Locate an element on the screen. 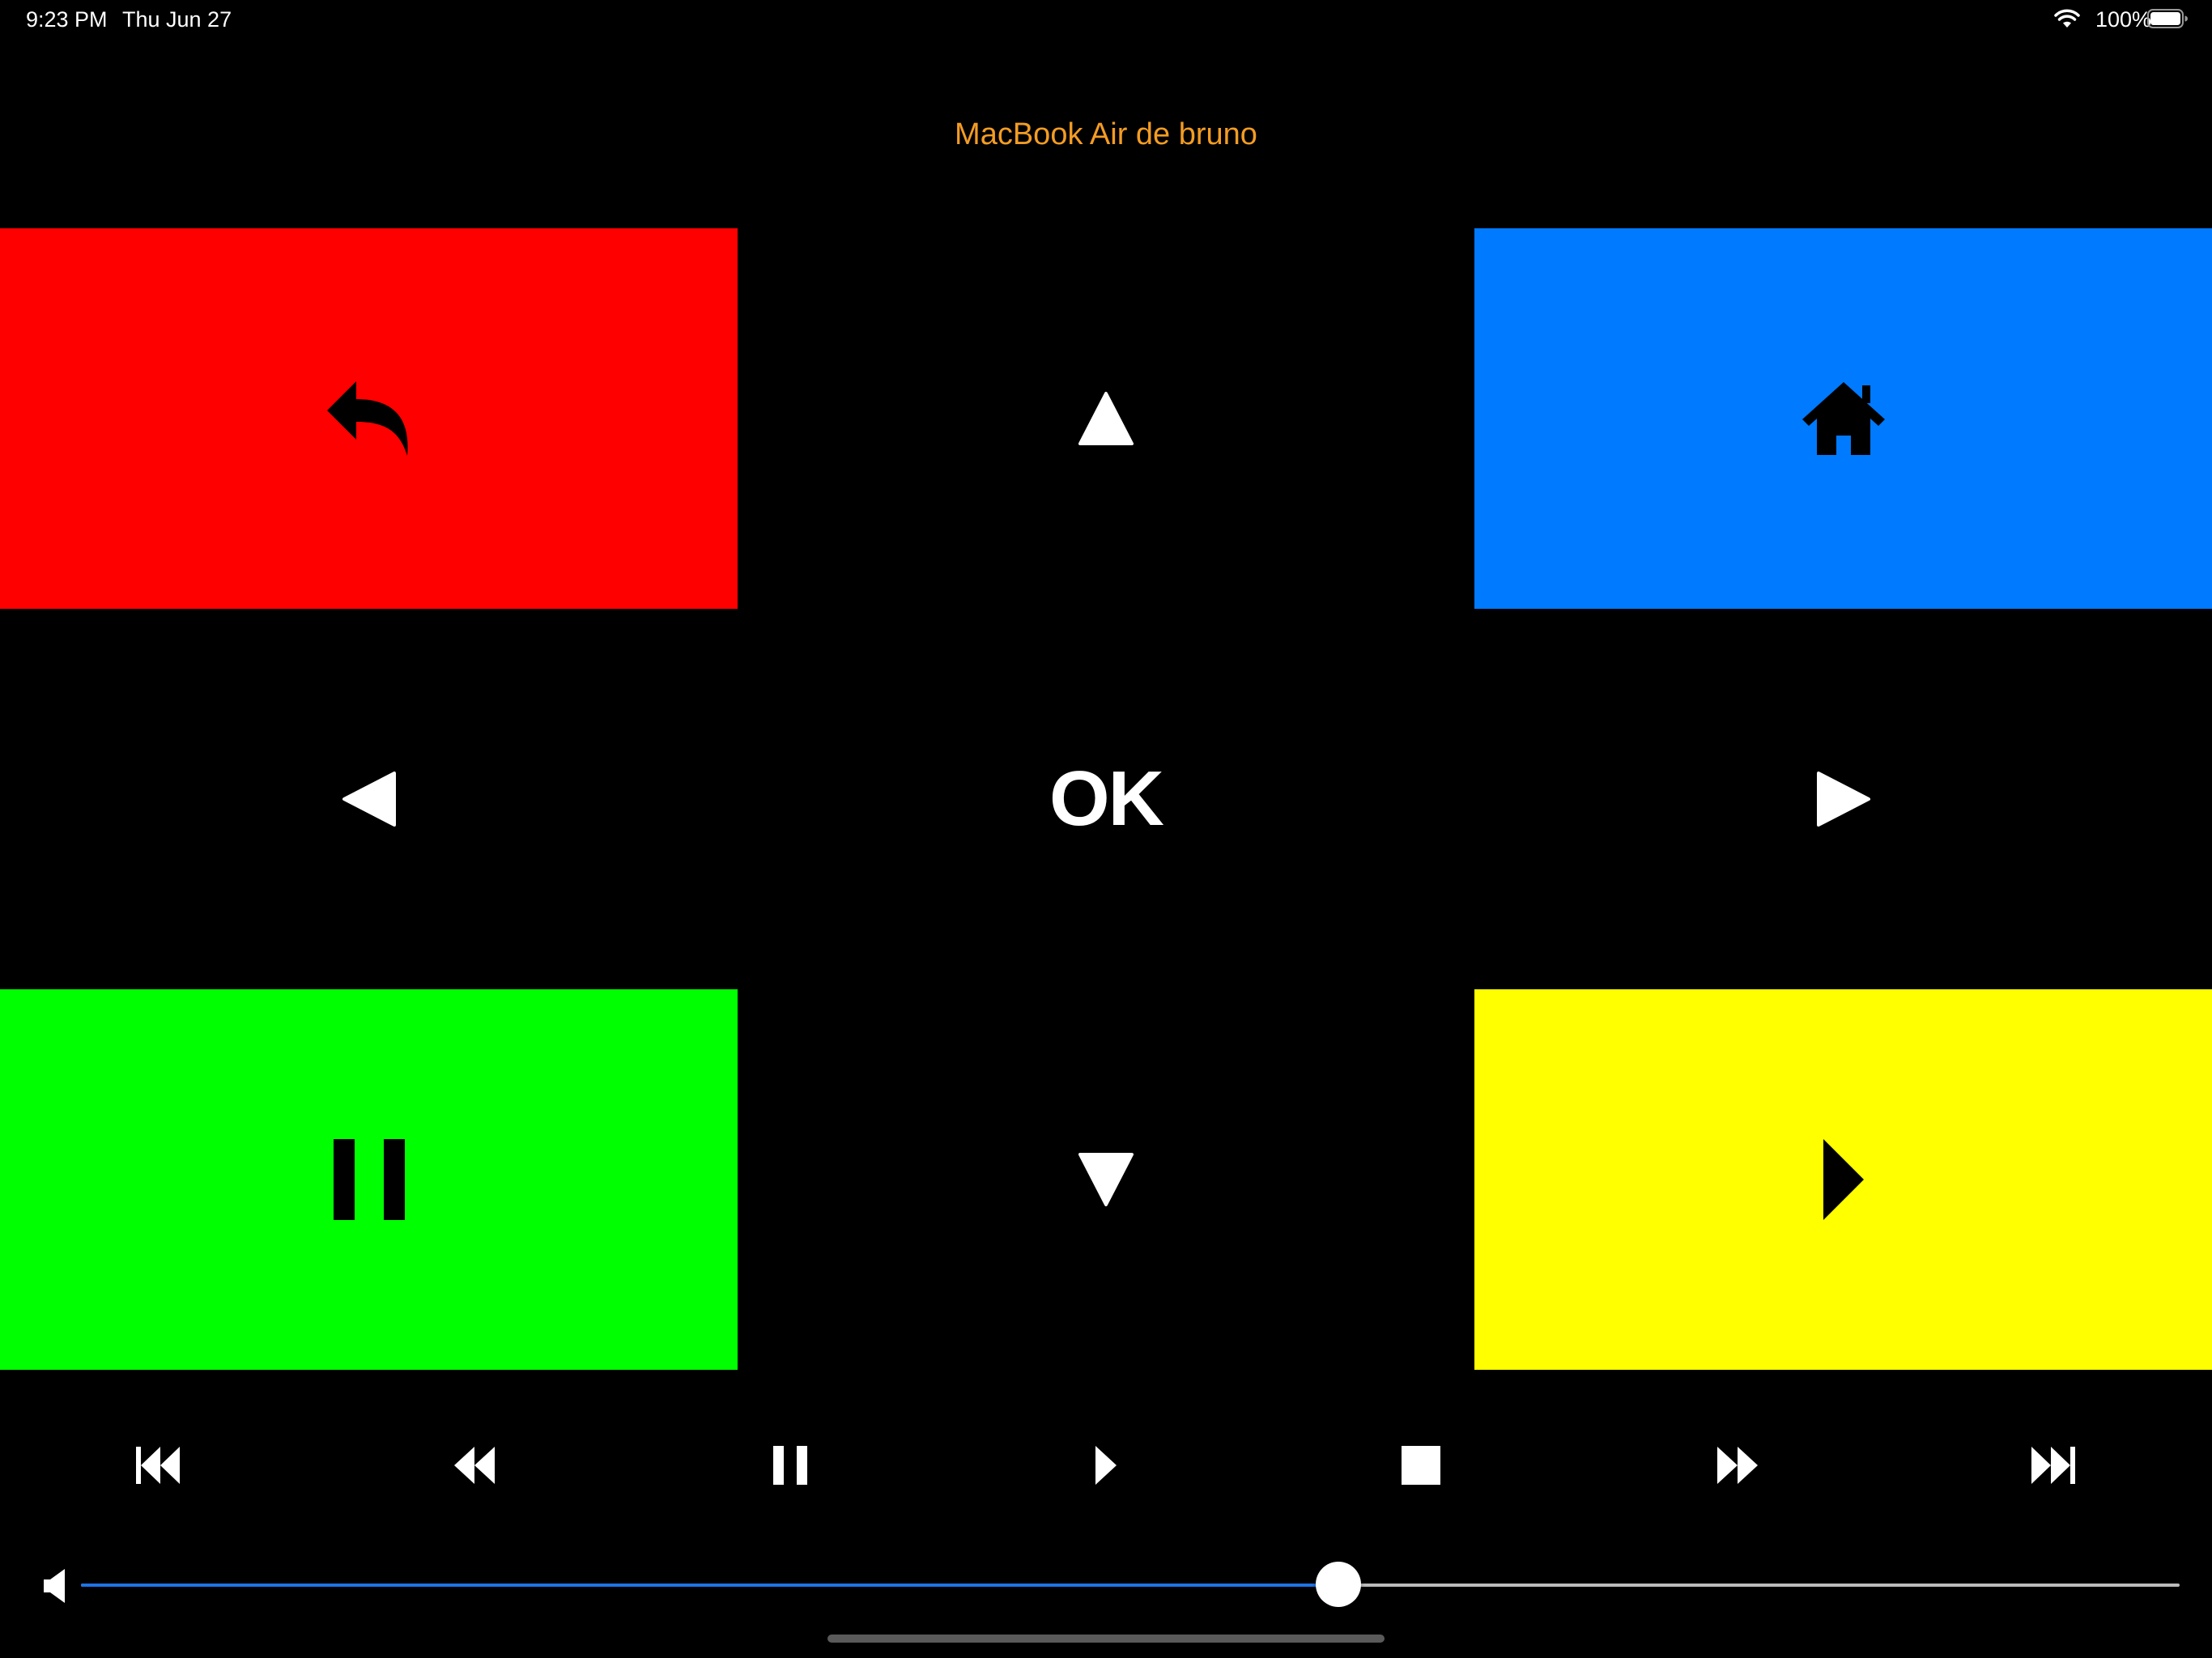  device-title: MacBook Air de bruno is located at coordinates (1106, 134).